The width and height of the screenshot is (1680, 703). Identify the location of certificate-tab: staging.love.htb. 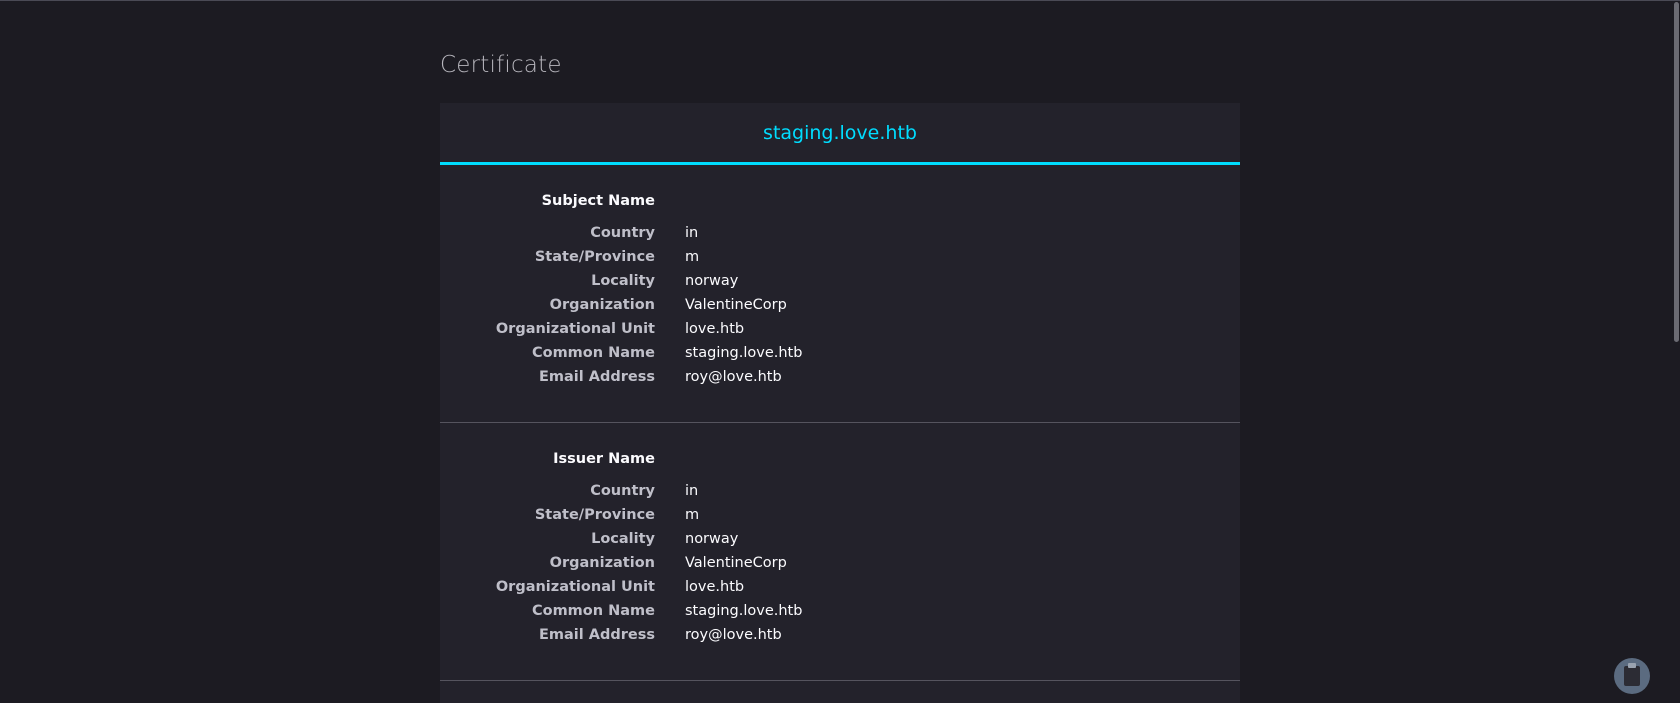
(840, 134).